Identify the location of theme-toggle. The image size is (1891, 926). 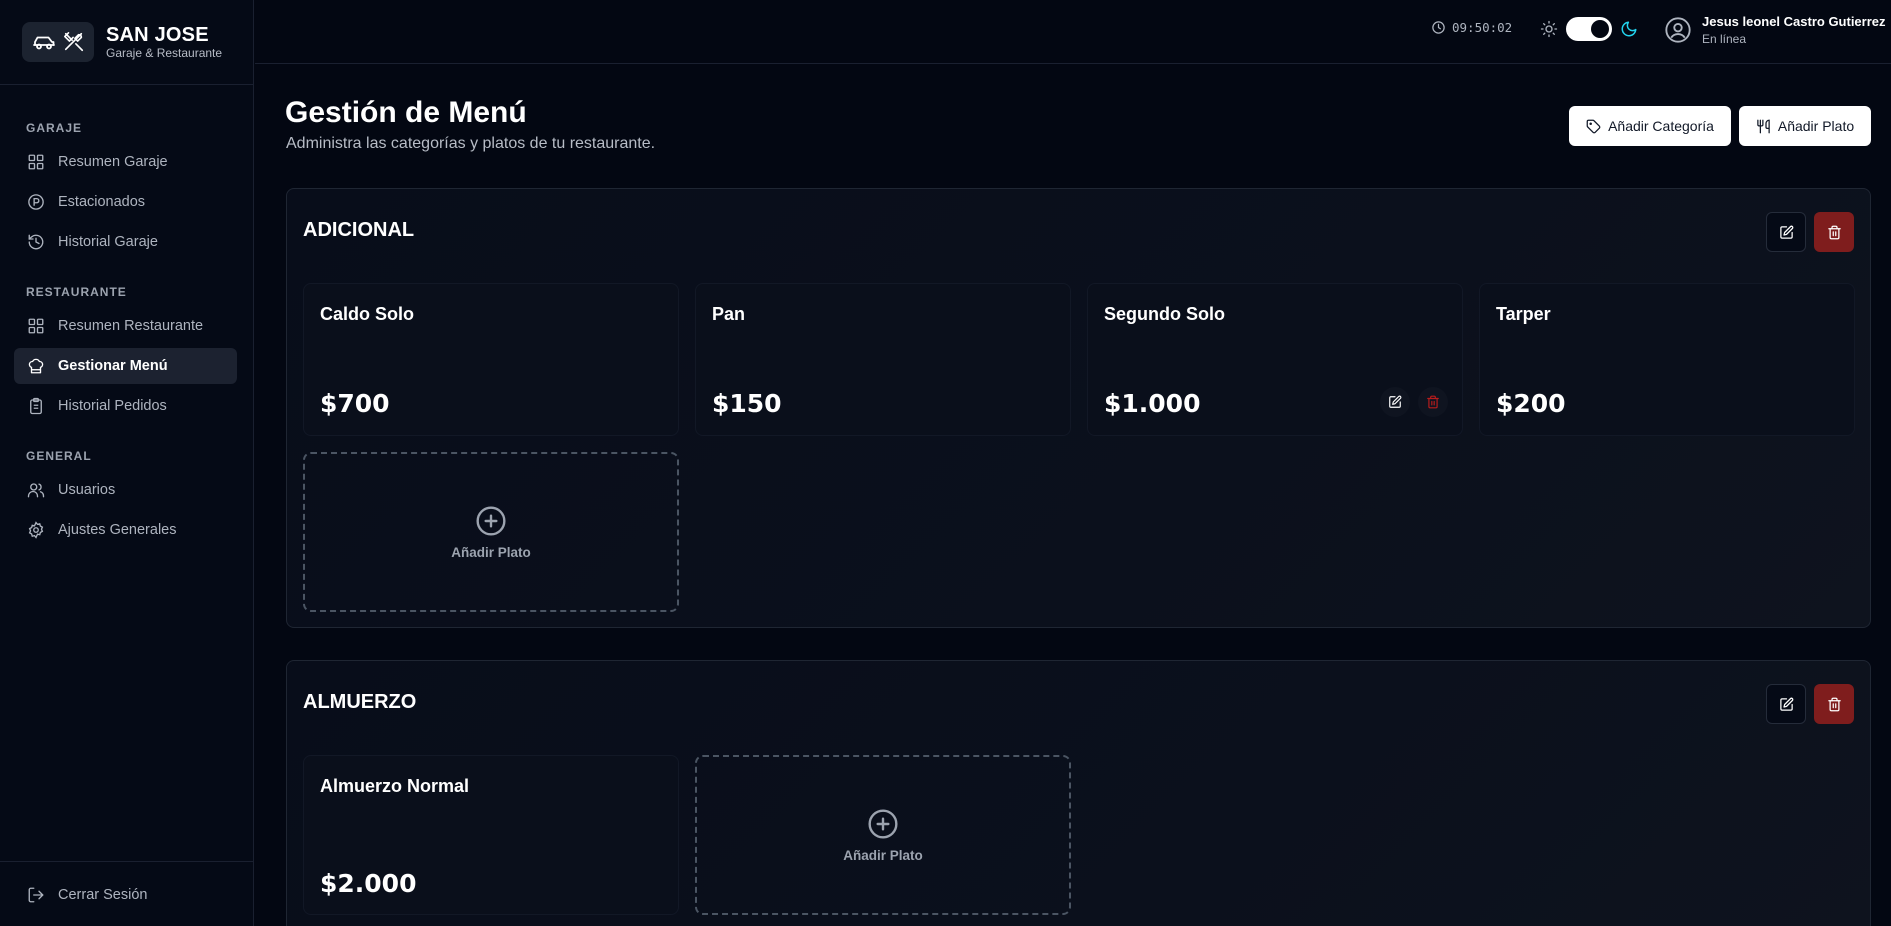
(1589, 29).